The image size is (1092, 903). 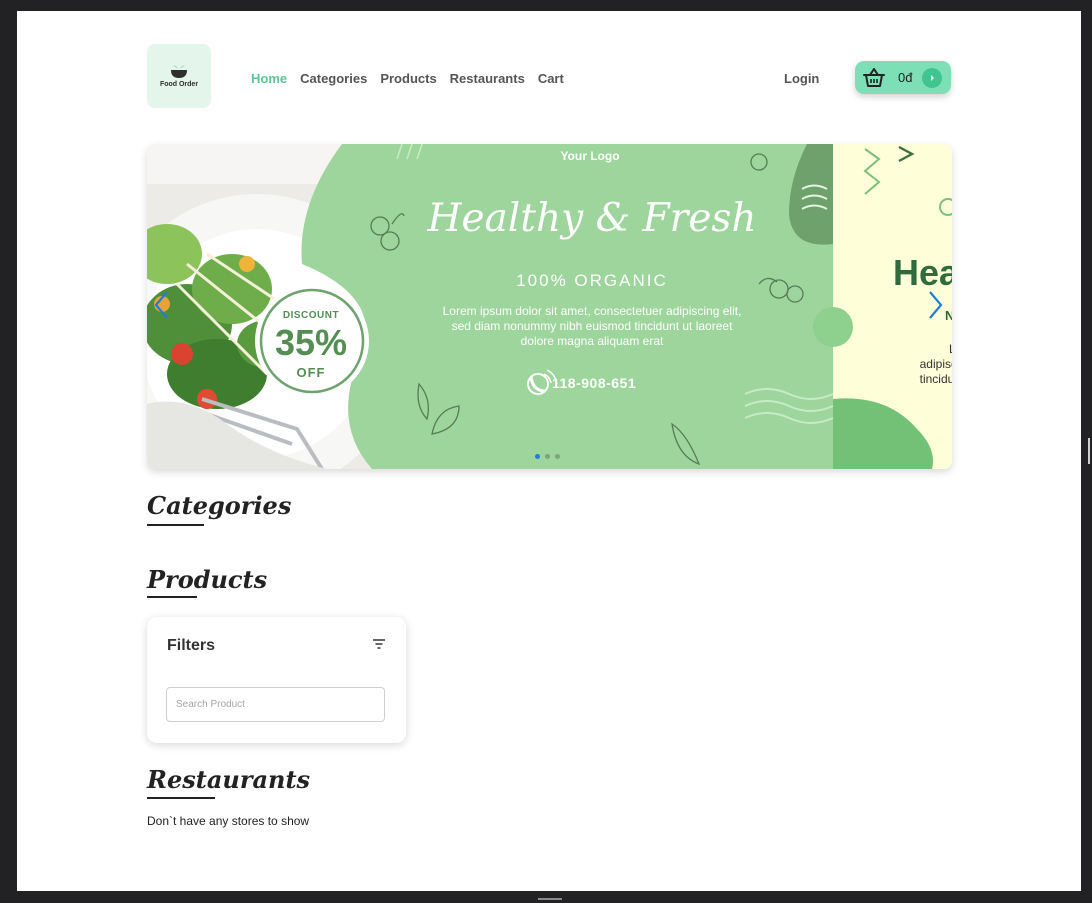 What do you see at coordinates (905, 77) in the screenshot?
I see `cart-total: 0đ` at bounding box center [905, 77].